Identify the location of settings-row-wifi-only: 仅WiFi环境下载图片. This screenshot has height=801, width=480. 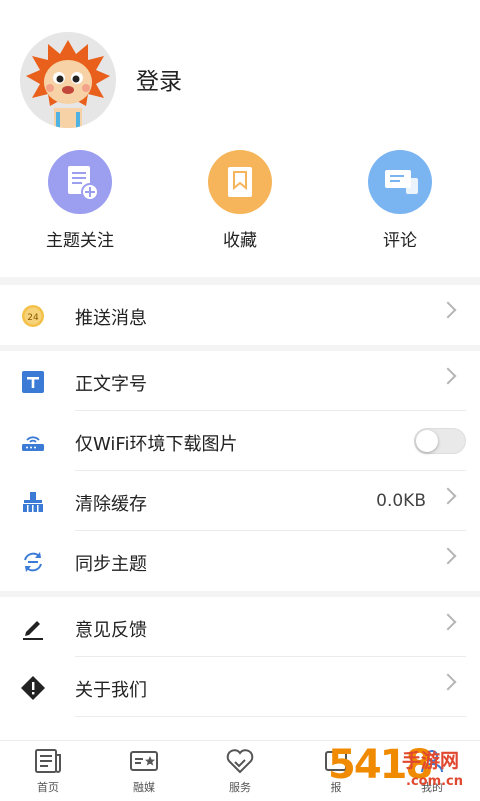
(240, 441).